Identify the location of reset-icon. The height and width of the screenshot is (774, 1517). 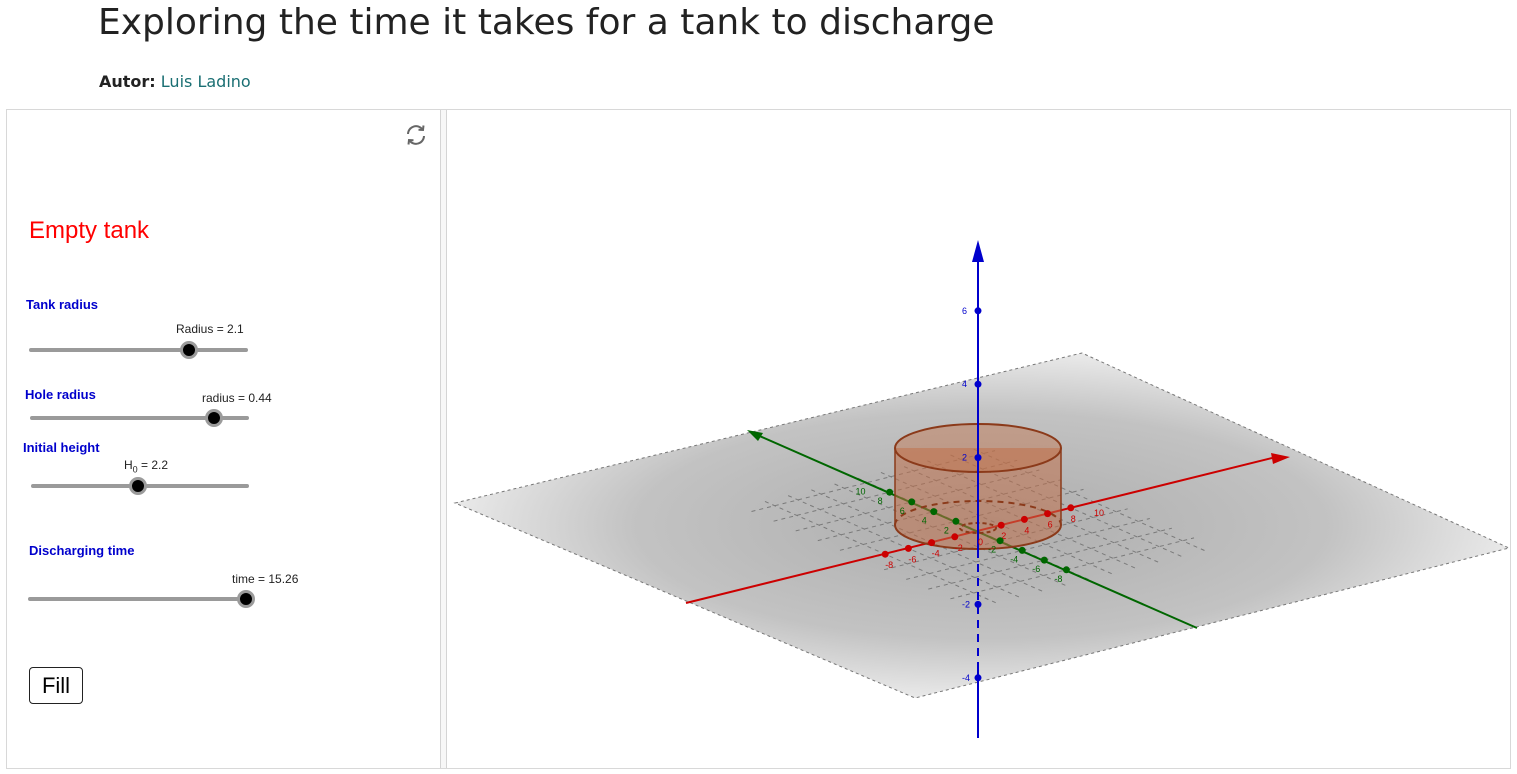
(416, 135).